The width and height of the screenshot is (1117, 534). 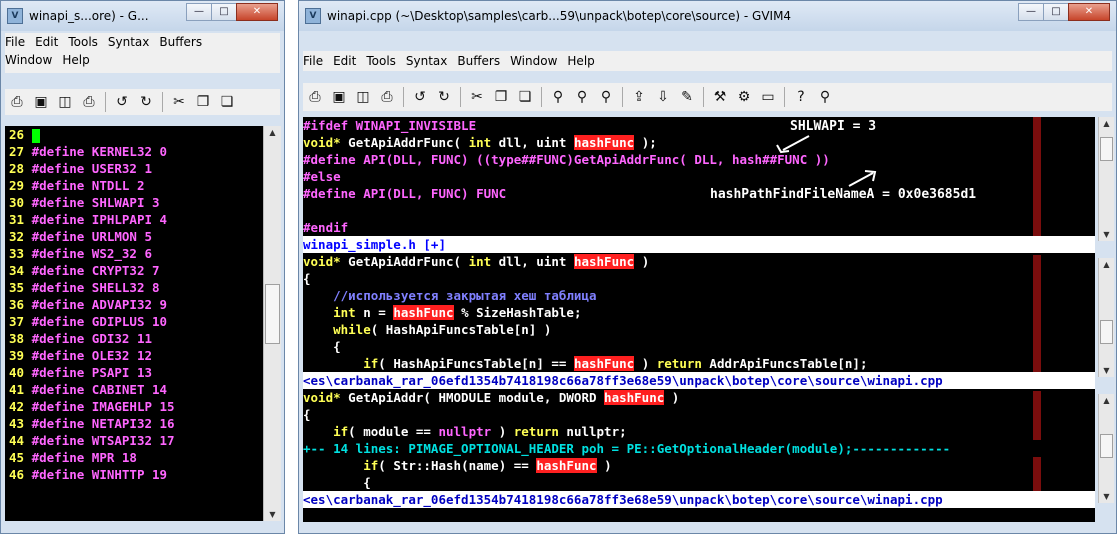 What do you see at coordinates (639, 97) in the screenshot?
I see `load-session-icon: ⇪` at bounding box center [639, 97].